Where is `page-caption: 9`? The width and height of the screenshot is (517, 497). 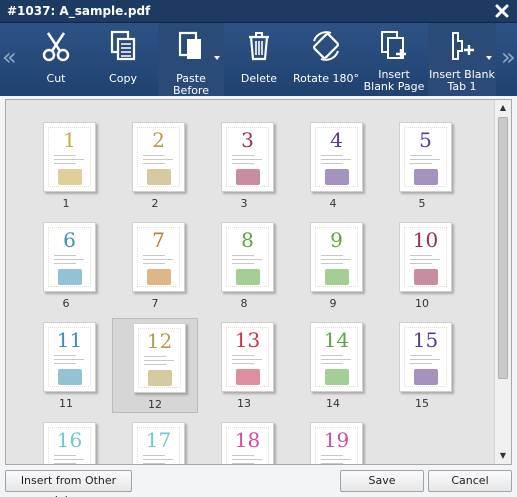
page-caption: 9 is located at coordinates (333, 303).